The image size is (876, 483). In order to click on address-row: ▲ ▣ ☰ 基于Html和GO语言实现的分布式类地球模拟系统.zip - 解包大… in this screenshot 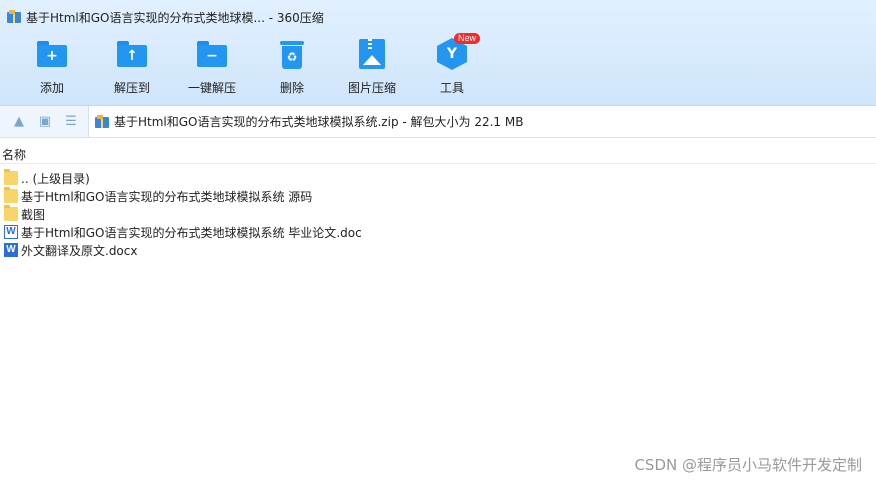, I will do `click(438, 122)`.